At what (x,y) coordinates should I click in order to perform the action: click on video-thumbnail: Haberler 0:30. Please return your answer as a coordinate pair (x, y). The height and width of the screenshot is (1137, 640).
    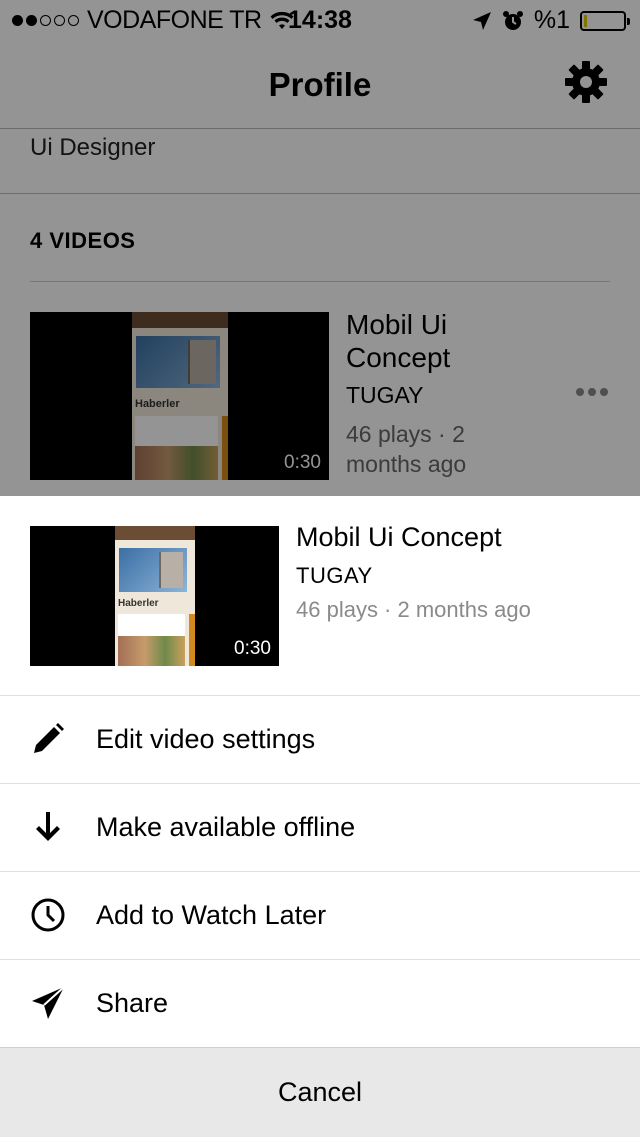
    Looking at the image, I should click on (154, 596).